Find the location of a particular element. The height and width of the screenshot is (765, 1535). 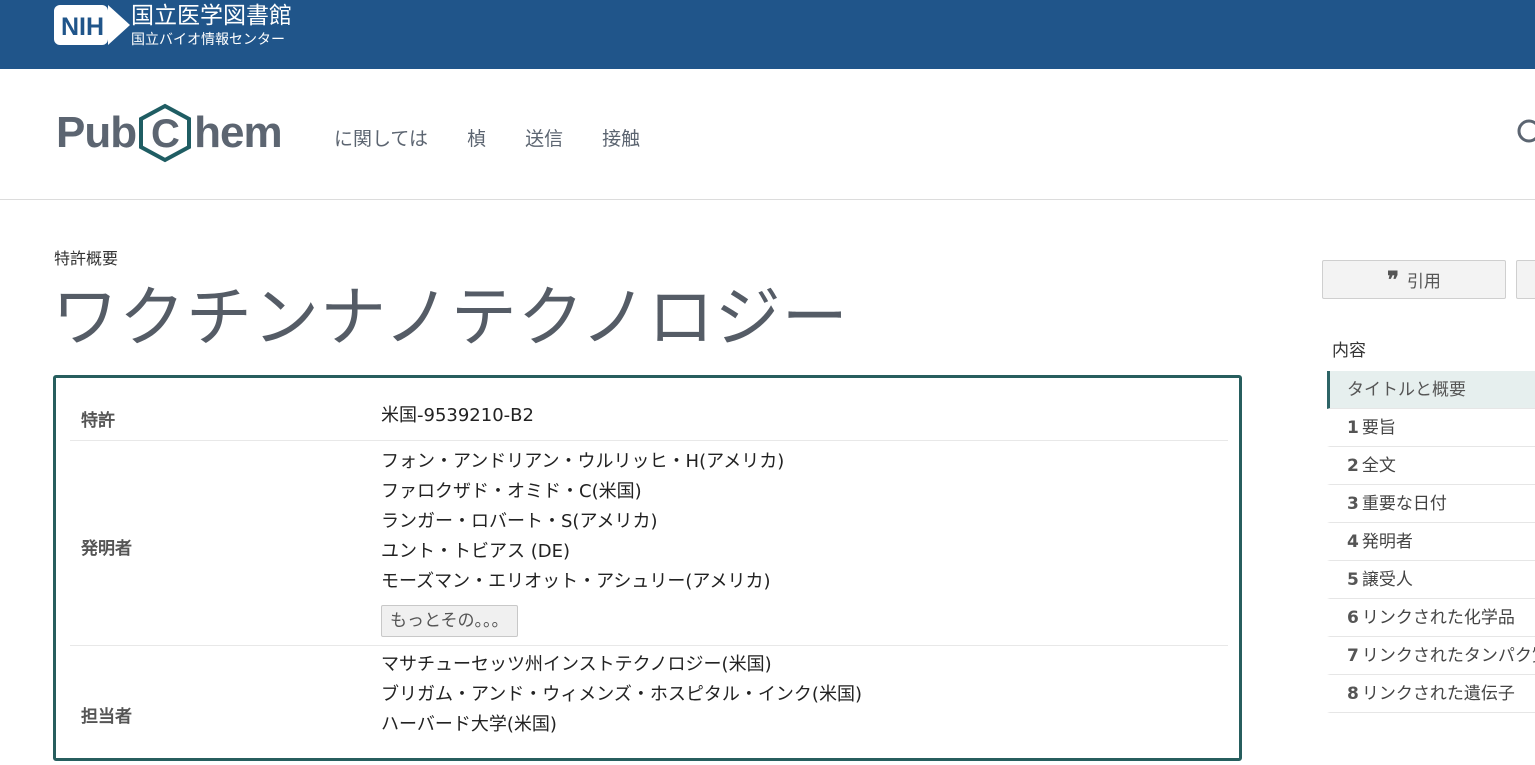

inventor-item: ランガー・ロバート・S(アメリカ) is located at coordinates (582, 522).